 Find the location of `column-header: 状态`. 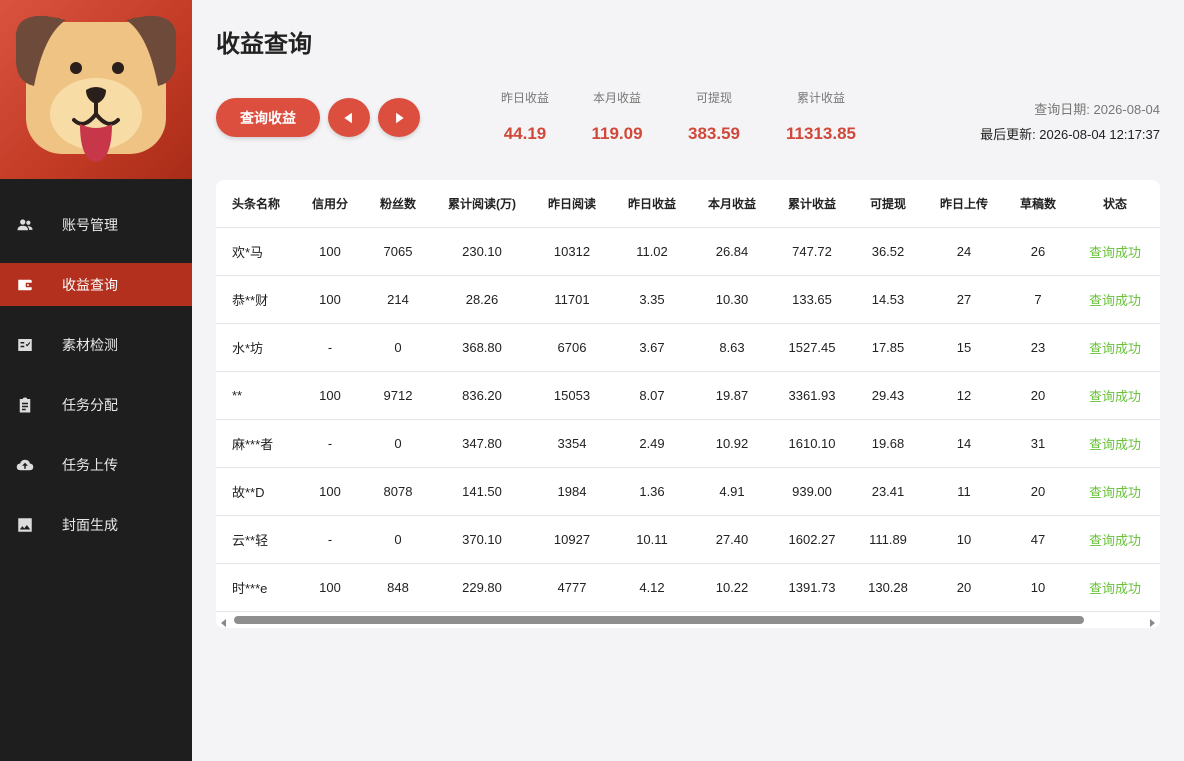

column-header: 状态 is located at coordinates (1115, 204).